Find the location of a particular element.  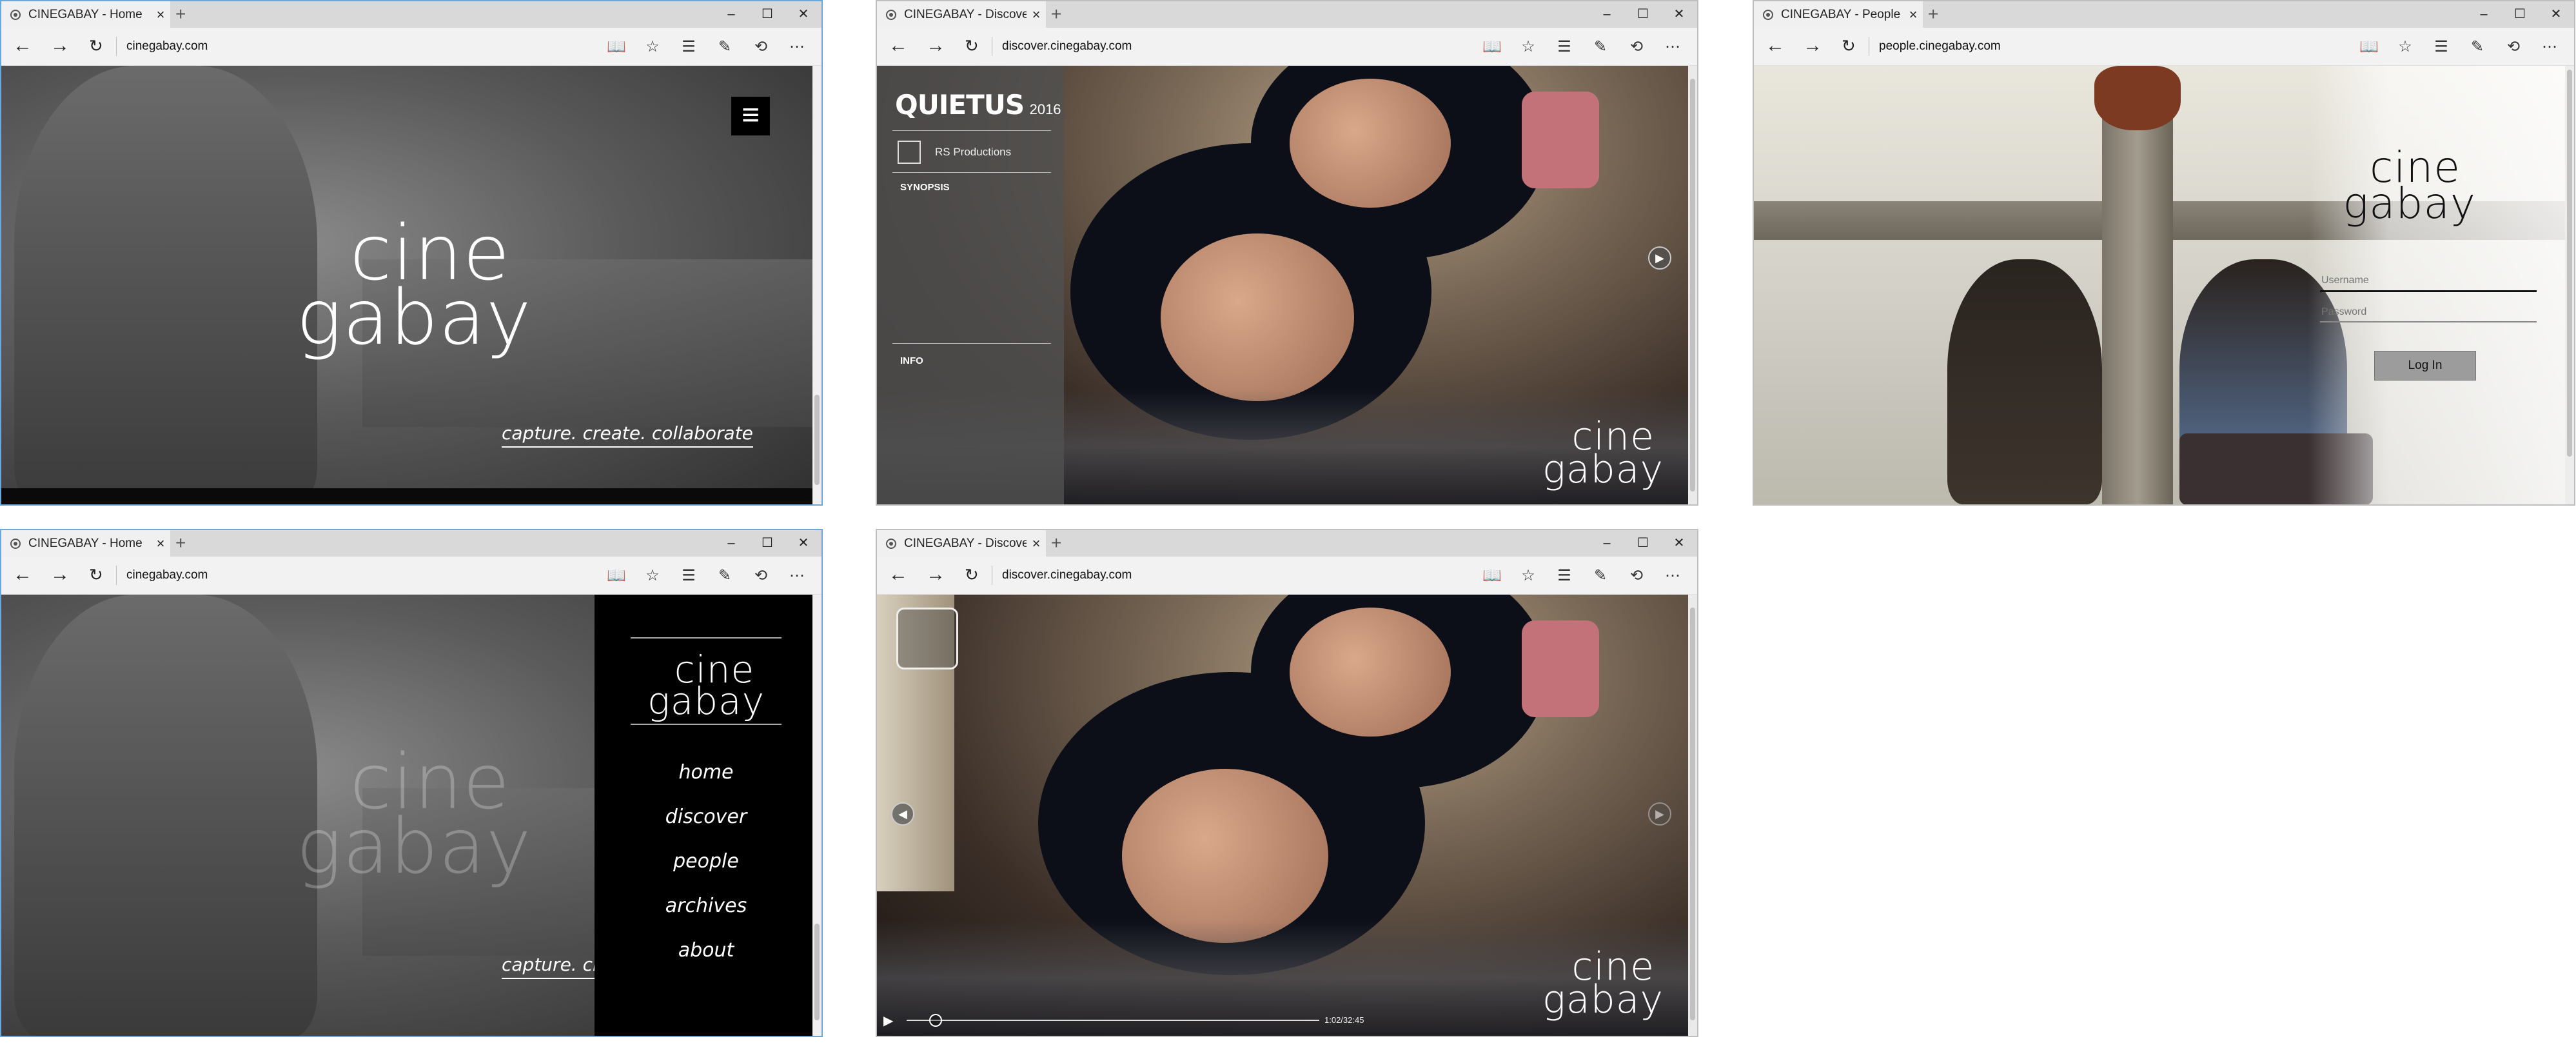

menu-item-about: about is located at coordinates (706, 962).